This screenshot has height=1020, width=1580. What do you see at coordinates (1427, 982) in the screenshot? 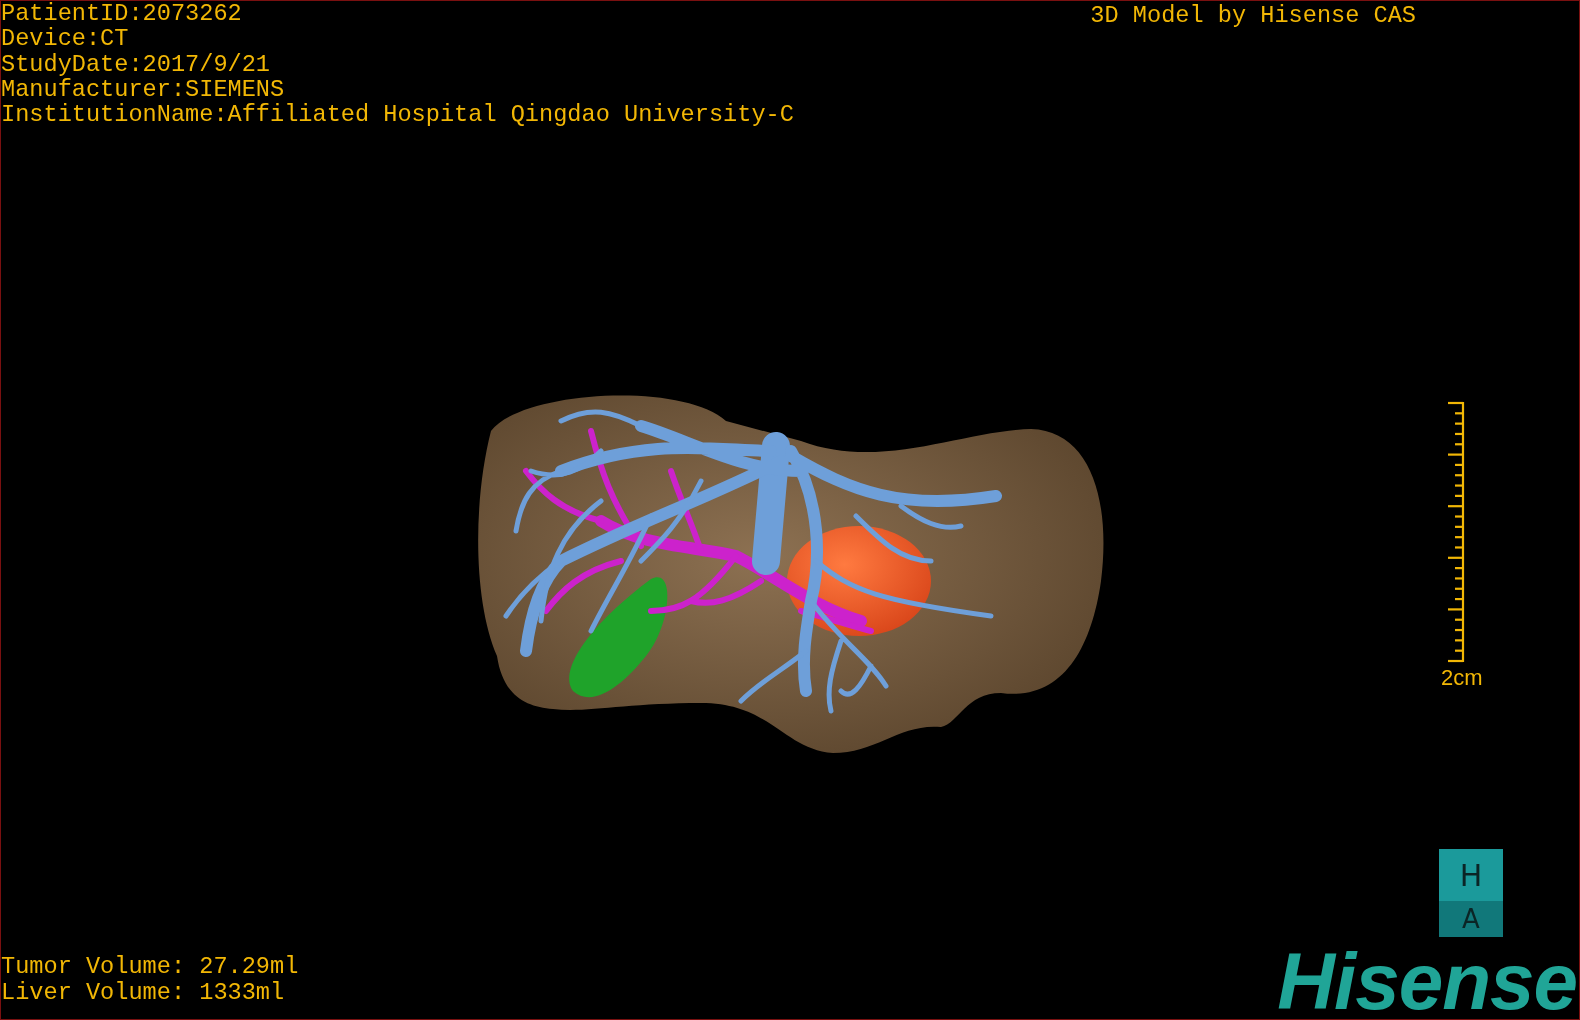
I see `brand-logo: Hisense` at bounding box center [1427, 982].